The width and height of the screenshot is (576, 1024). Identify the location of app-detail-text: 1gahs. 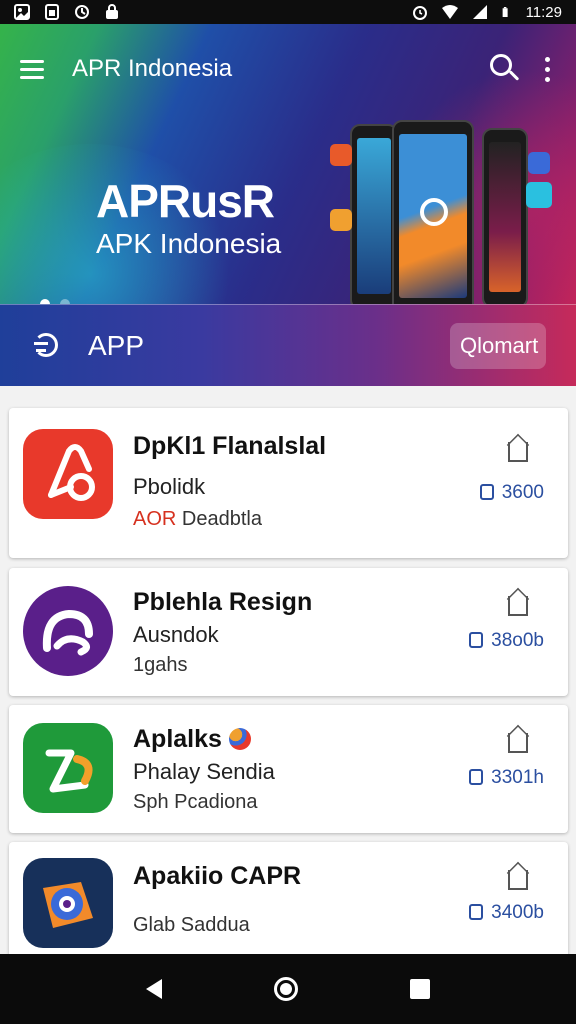
(160, 665).